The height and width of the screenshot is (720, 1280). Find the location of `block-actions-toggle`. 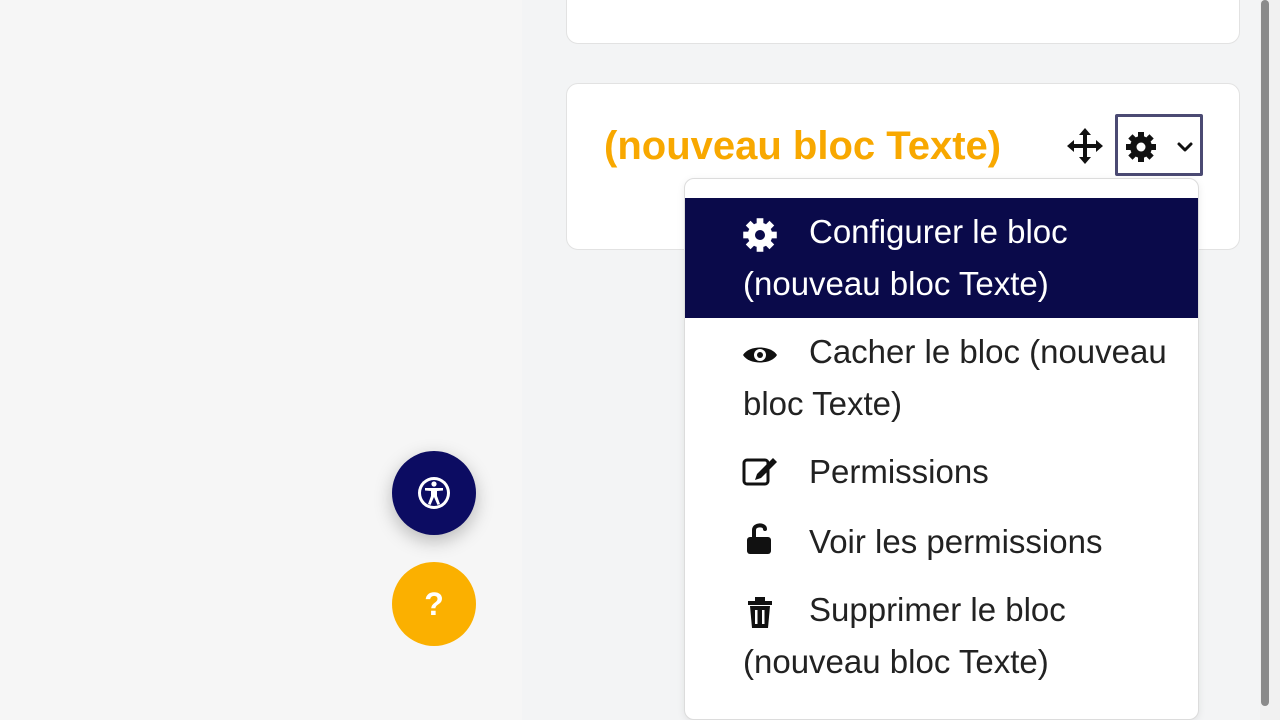

block-actions-toggle is located at coordinates (1159, 145).